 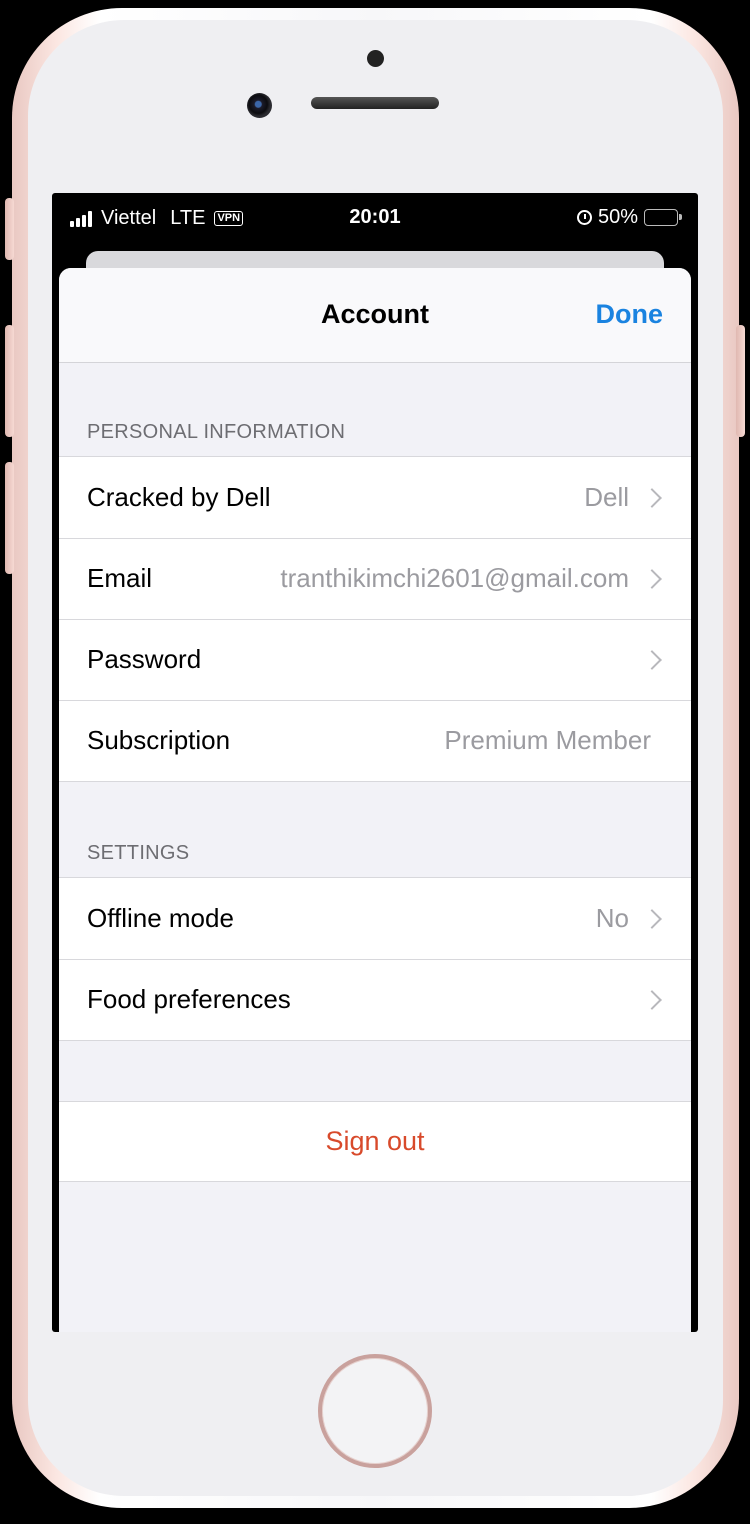 I want to click on row-label: Offline mode, so click(x=160, y=918).